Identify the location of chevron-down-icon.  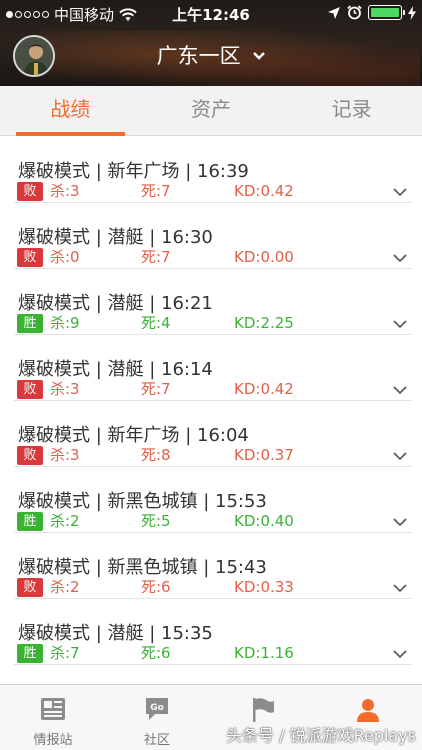
(259, 56).